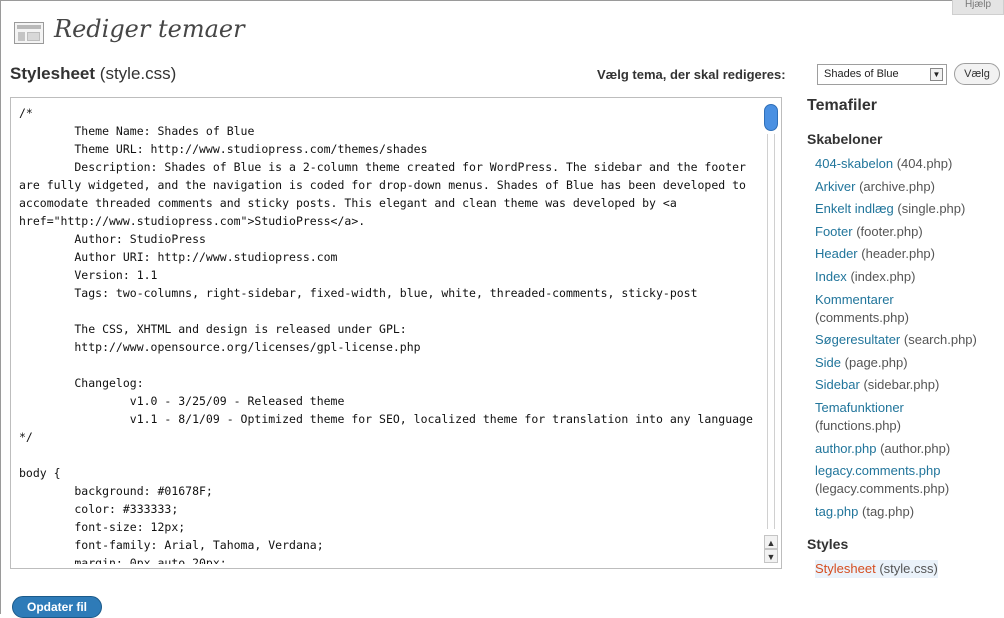 This screenshot has height=618, width=1004. Describe the element at coordinates (845, 568) in the screenshot. I see `template-file-link: Stylesheet` at that location.